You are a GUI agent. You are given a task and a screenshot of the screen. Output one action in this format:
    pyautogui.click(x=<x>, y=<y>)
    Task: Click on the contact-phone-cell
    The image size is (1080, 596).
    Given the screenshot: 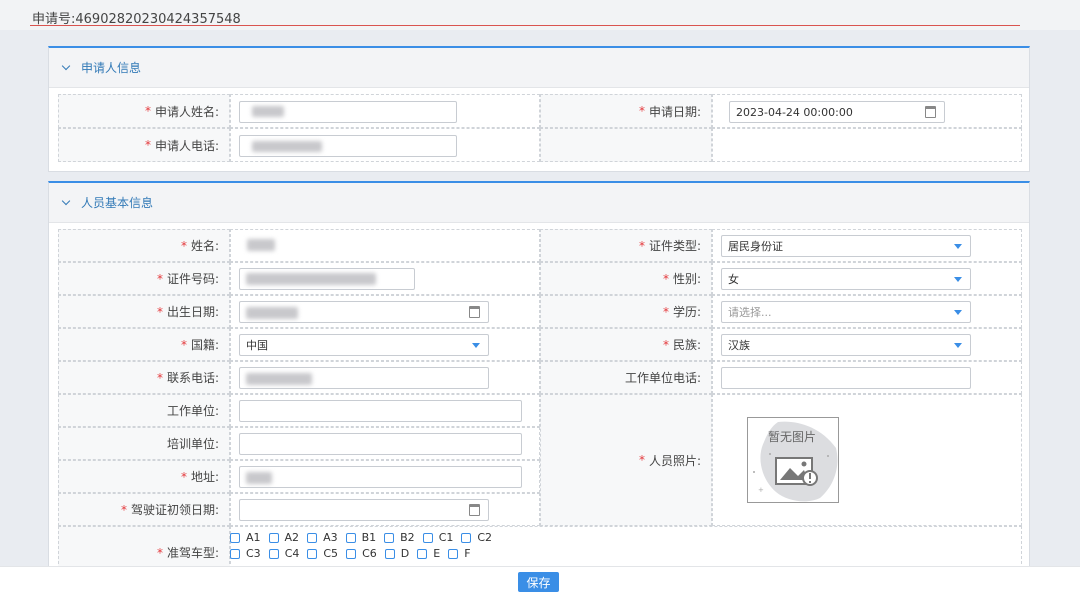 What is the action you would take?
    pyautogui.click(x=385, y=377)
    